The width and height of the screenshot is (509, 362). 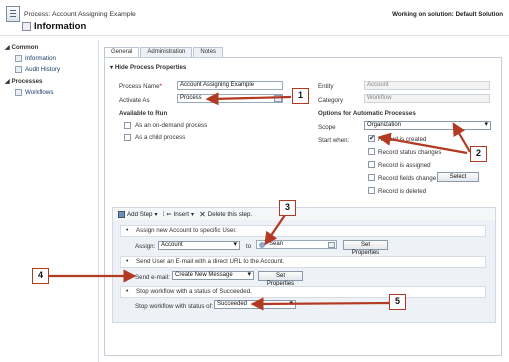 What do you see at coordinates (40, 276) in the screenshot?
I see `callout-4: 4` at bounding box center [40, 276].